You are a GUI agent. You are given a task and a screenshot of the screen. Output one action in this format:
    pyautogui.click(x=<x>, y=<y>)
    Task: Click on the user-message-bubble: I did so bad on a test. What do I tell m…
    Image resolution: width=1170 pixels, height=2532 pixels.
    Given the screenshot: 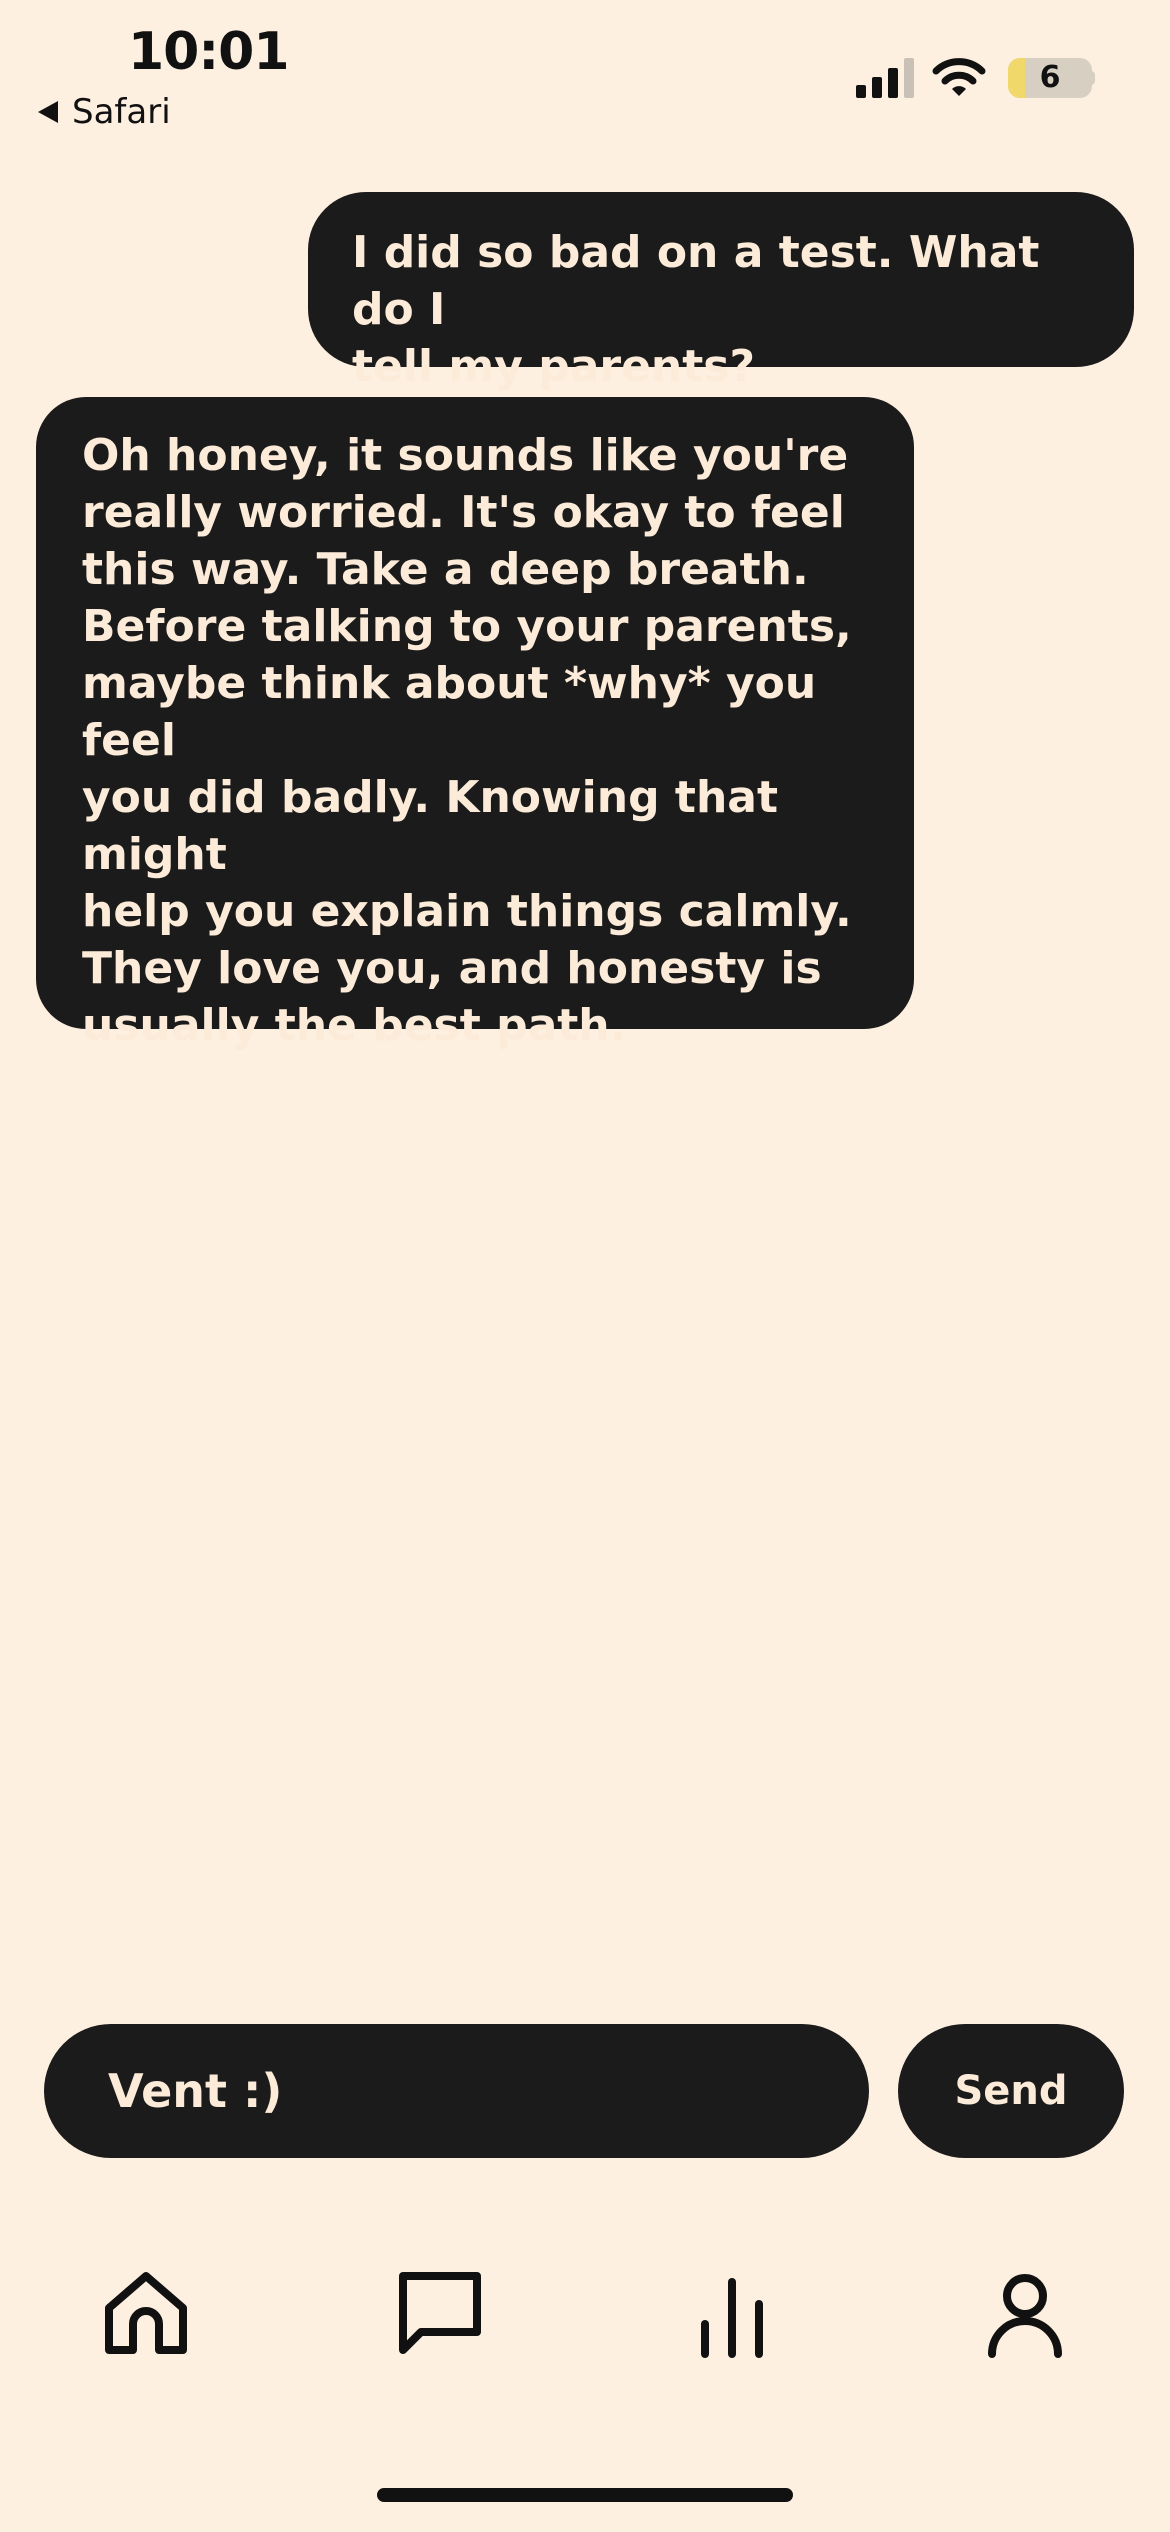 What is the action you would take?
    pyautogui.click(x=721, y=292)
    